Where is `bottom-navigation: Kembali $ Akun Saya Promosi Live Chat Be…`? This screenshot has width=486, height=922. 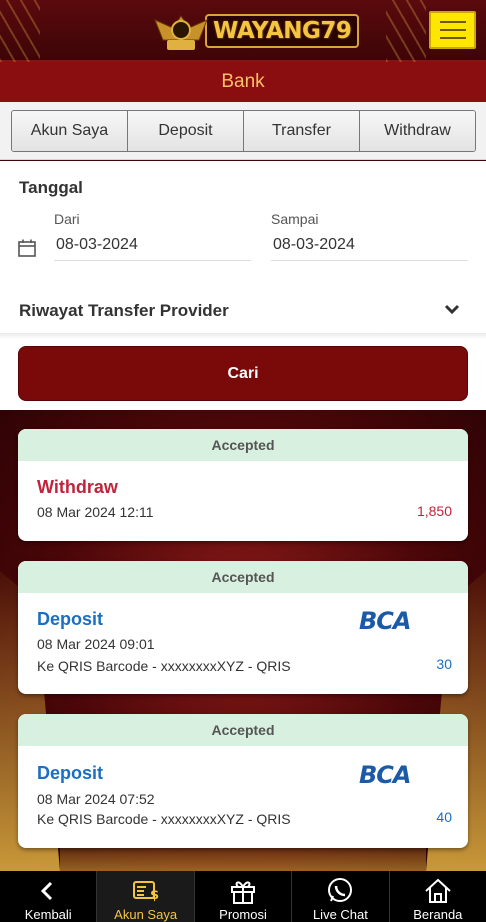 bottom-navigation: Kembali $ Akun Saya Promosi Live Chat Be… is located at coordinates (243, 896).